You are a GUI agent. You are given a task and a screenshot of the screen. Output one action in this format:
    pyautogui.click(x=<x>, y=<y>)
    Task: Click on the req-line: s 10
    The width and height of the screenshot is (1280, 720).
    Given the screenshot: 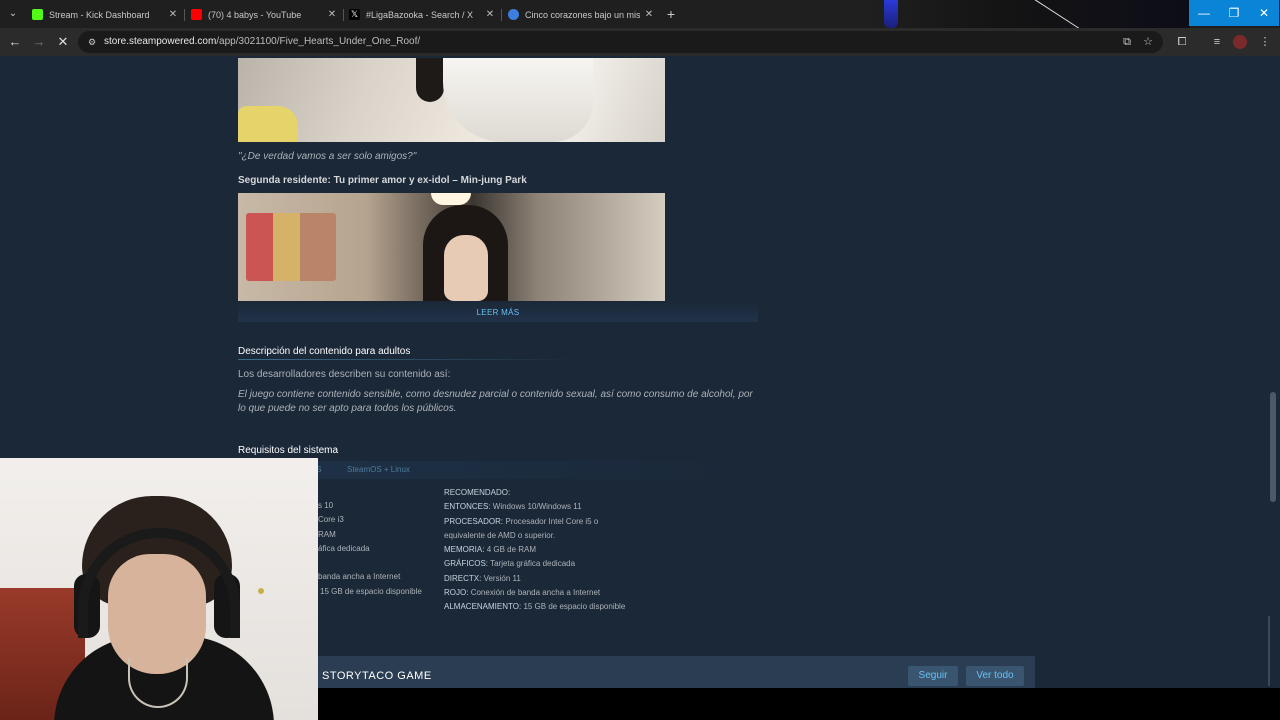 What is the action you would take?
    pyautogui.click(x=326, y=505)
    